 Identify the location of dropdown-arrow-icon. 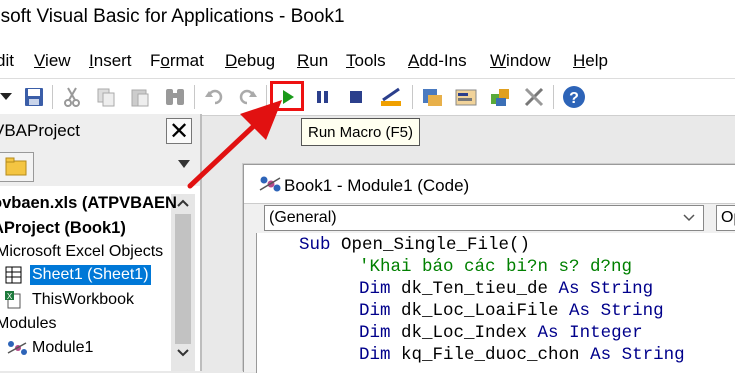
(9, 97).